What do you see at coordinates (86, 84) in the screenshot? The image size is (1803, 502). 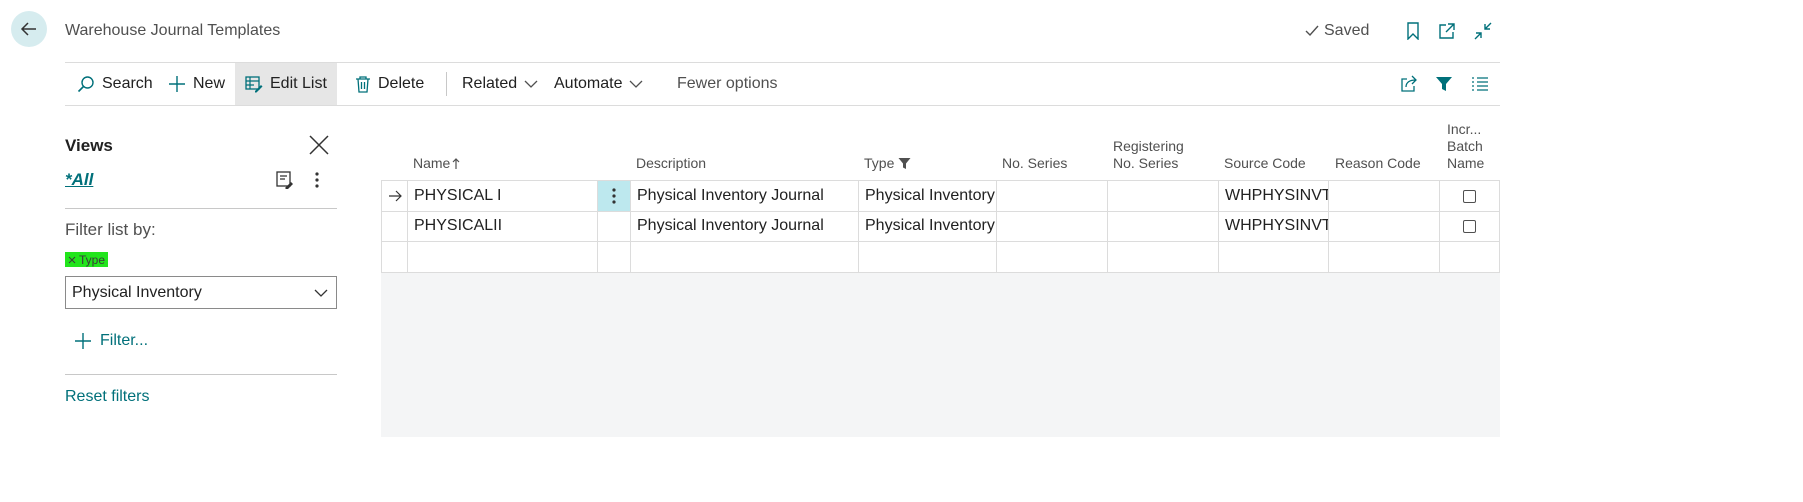 I see `search-icon` at bounding box center [86, 84].